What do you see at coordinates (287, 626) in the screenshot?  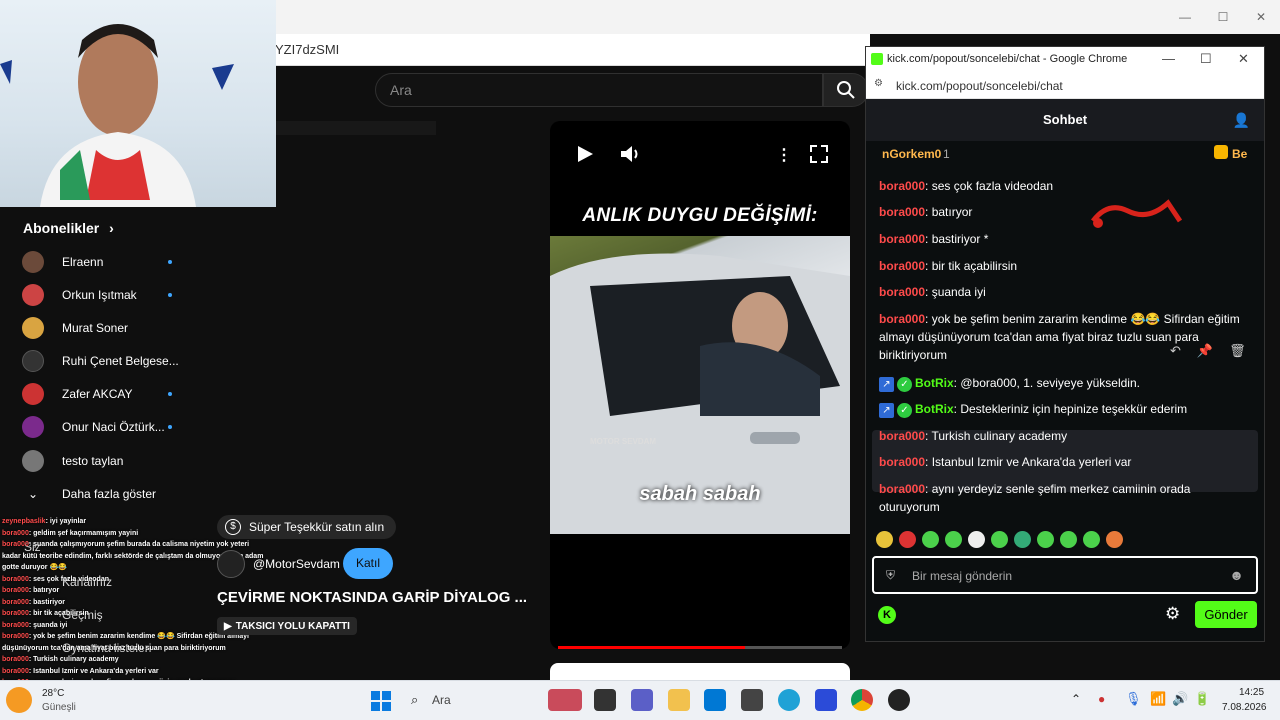 I see `related-tag: ▶ TAKSICI YOLU KAPATTI` at bounding box center [287, 626].